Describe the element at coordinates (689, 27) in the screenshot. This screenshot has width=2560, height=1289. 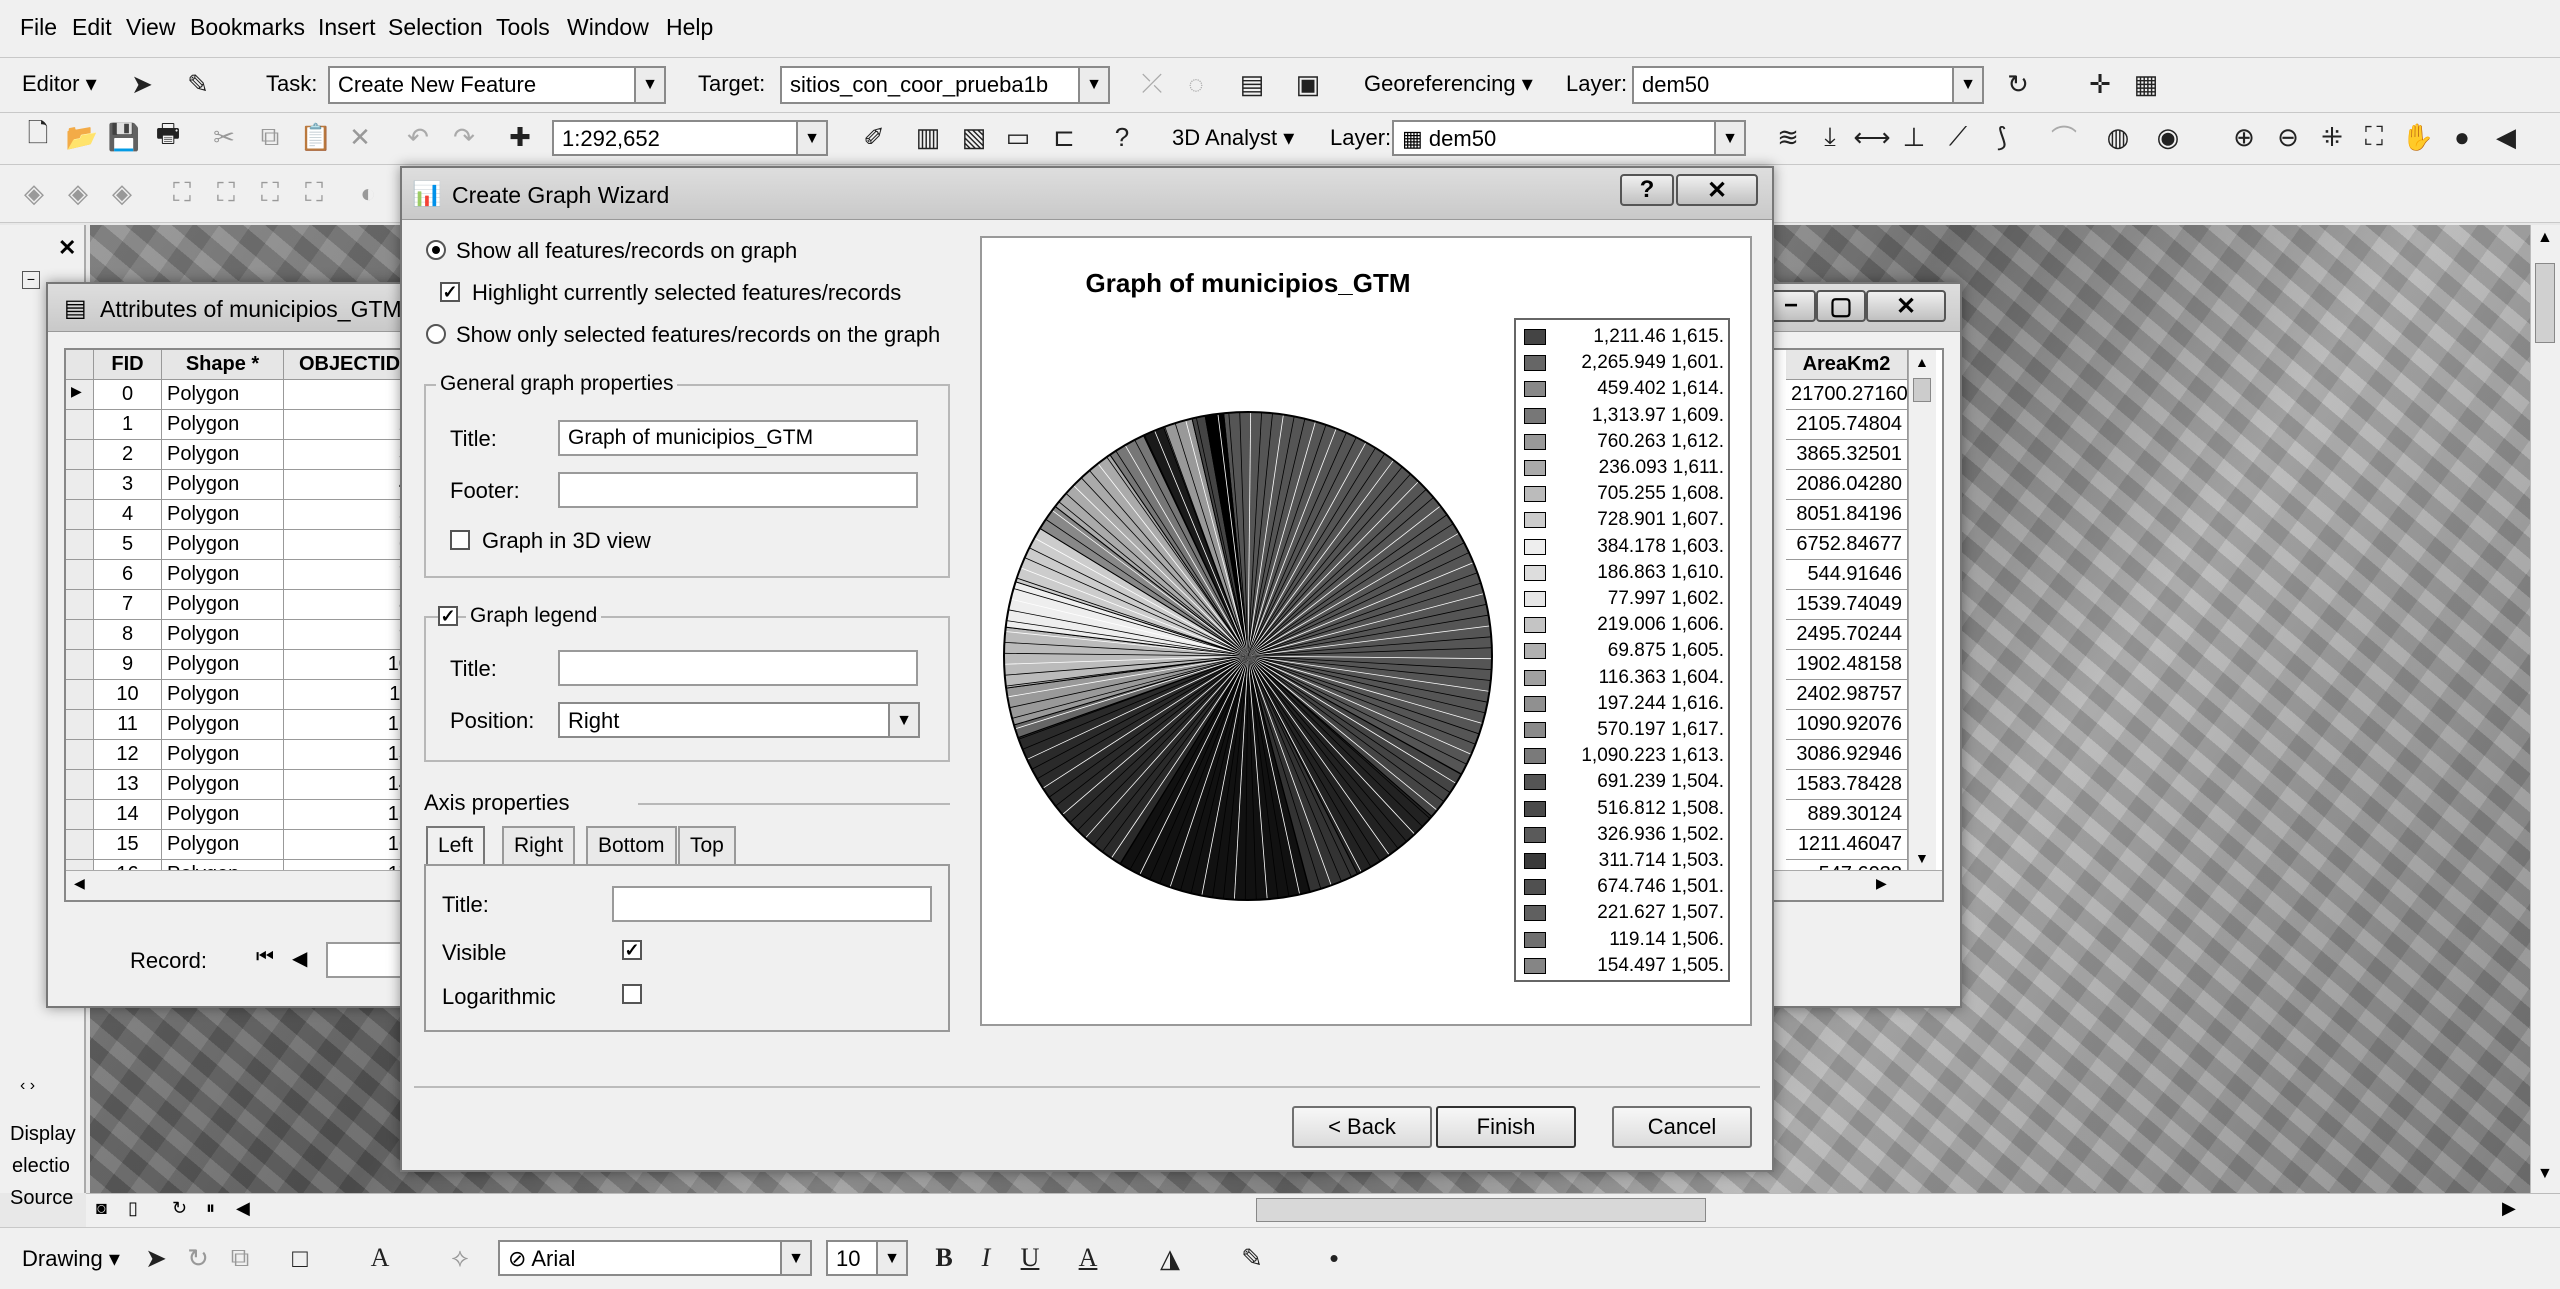
I see `menu-help: Help` at that location.